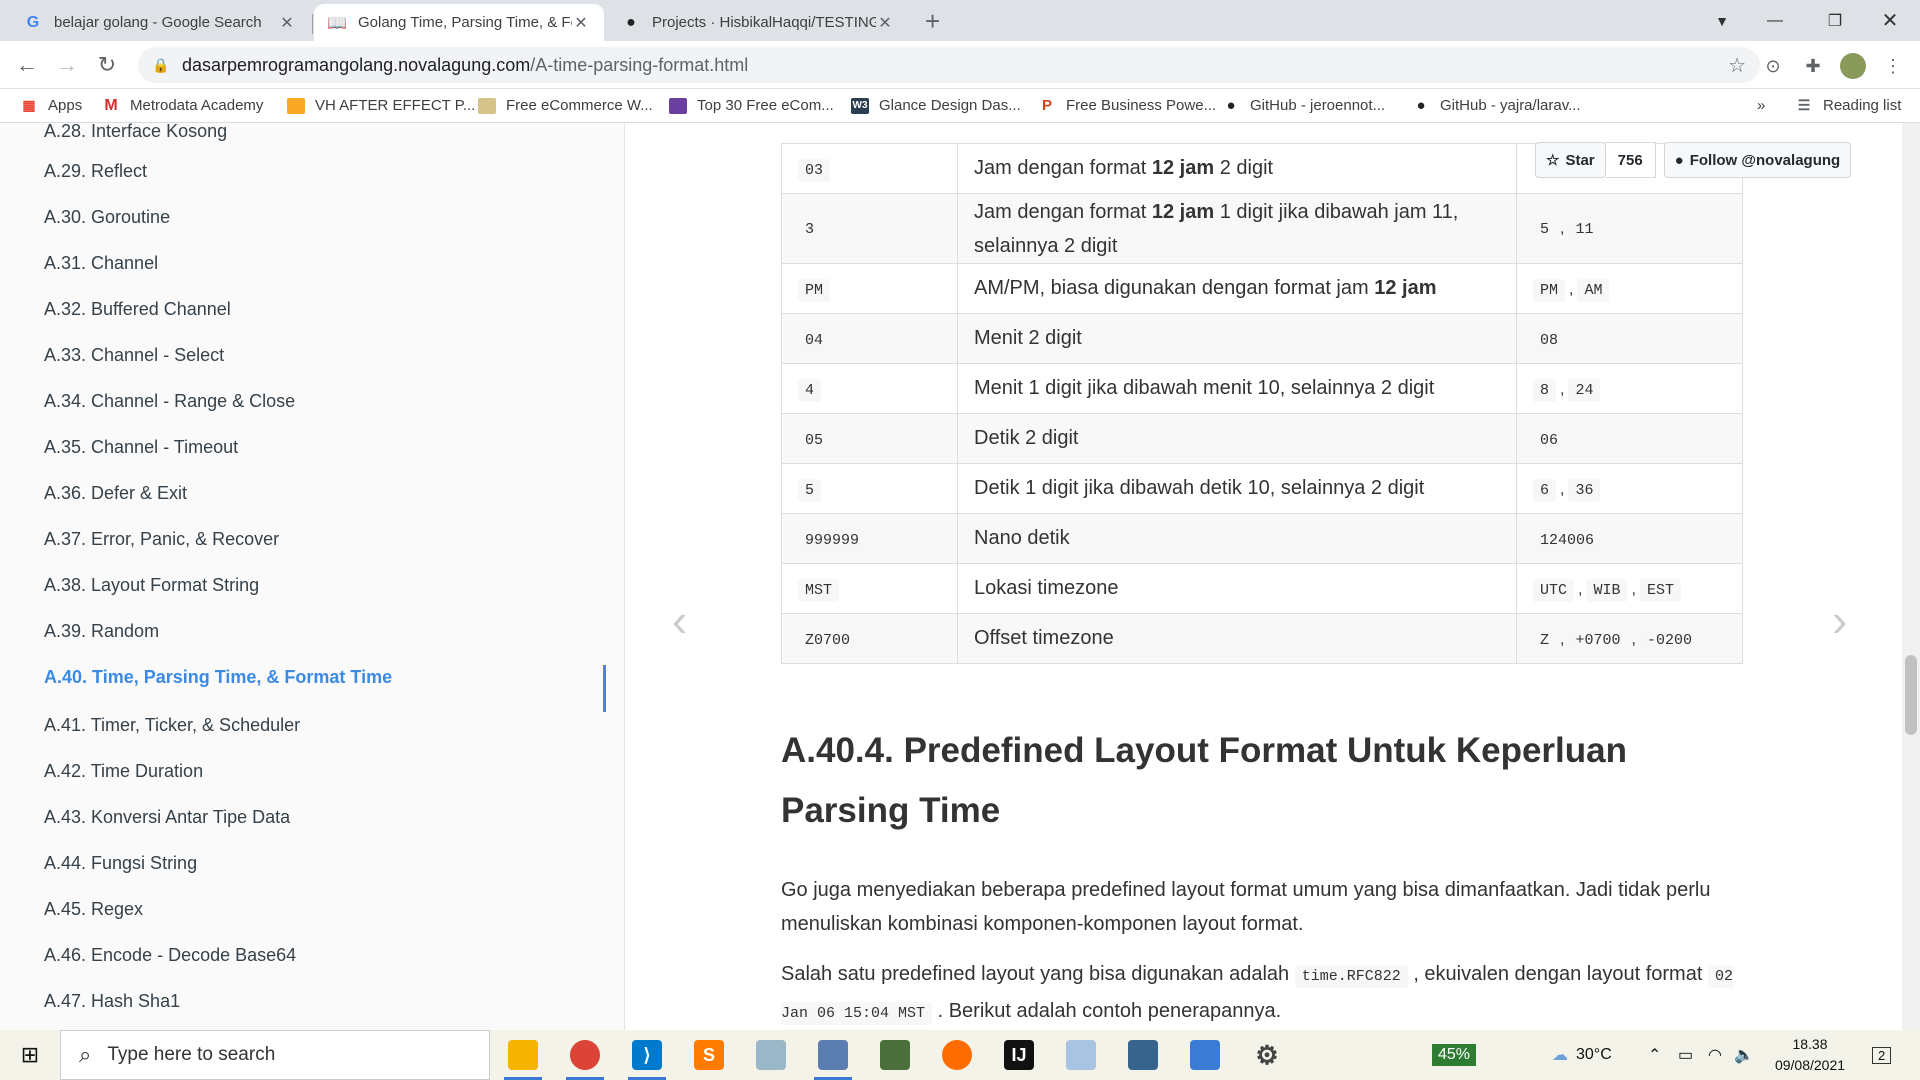  What do you see at coordinates (161, 539) in the screenshot?
I see `sidebar-item: A.37. Error, Panic, & Recover` at bounding box center [161, 539].